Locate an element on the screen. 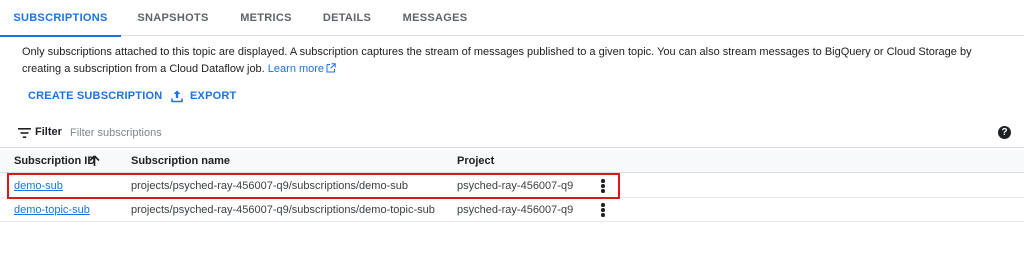 This screenshot has width=1024, height=260. learn-more-link: Learn more is located at coordinates (302, 69).